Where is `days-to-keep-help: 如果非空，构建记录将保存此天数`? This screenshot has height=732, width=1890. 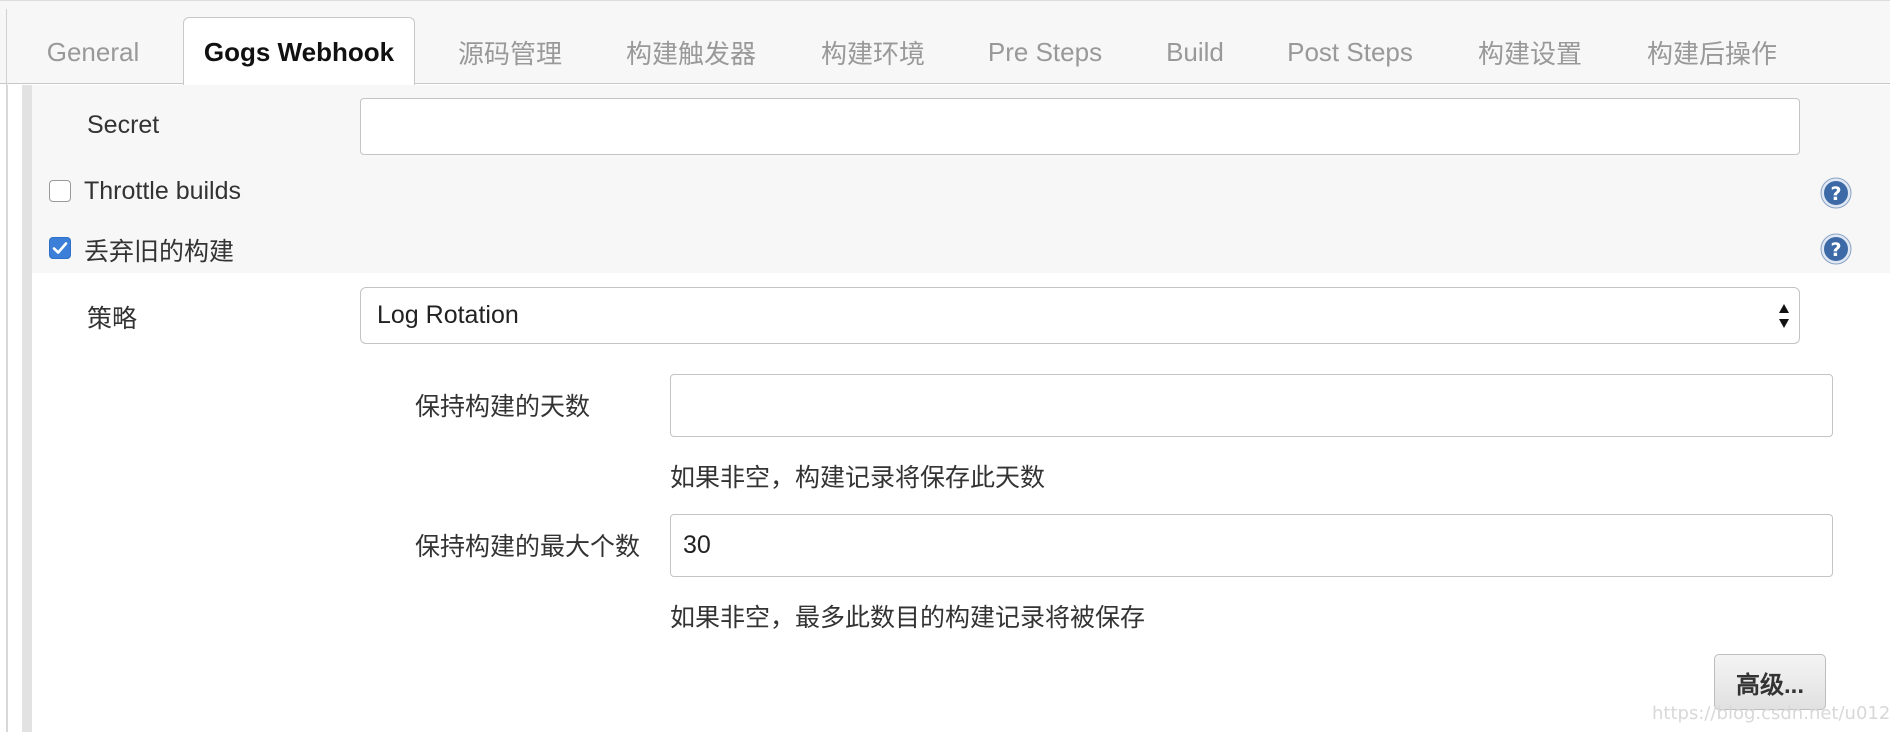
days-to-keep-help: 如果非空，构建记录将保存此天数 is located at coordinates (858, 478).